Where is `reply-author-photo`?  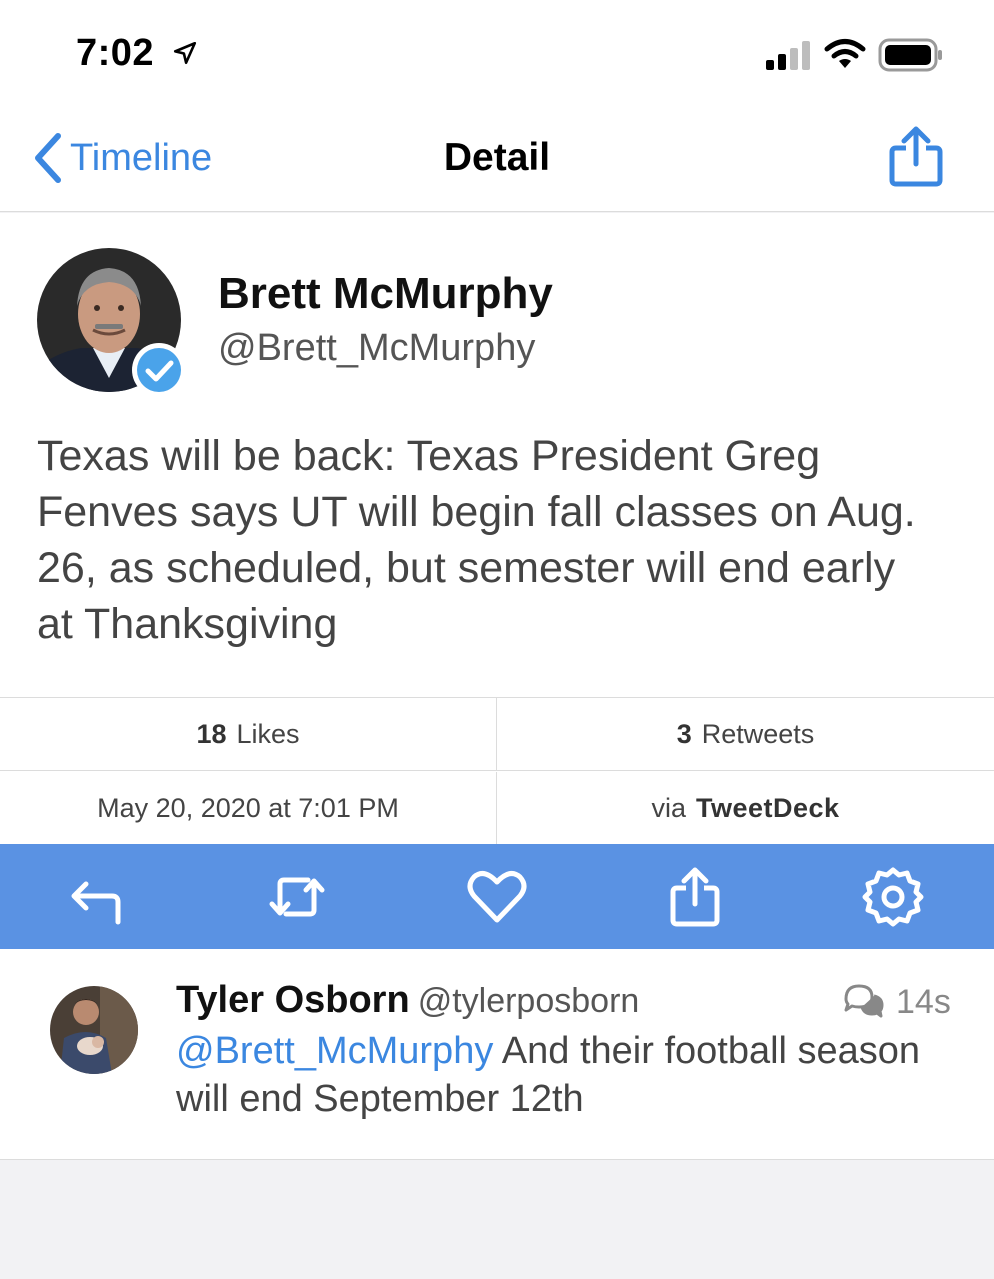
reply-author-photo is located at coordinates (94, 1030).